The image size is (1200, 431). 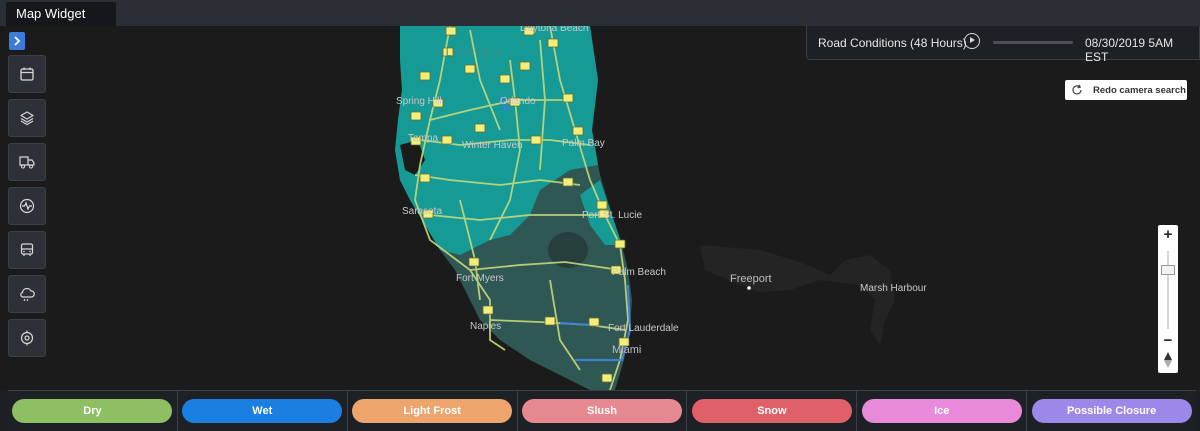 I want to click on calendar-icon, so click(x=27, y=74).